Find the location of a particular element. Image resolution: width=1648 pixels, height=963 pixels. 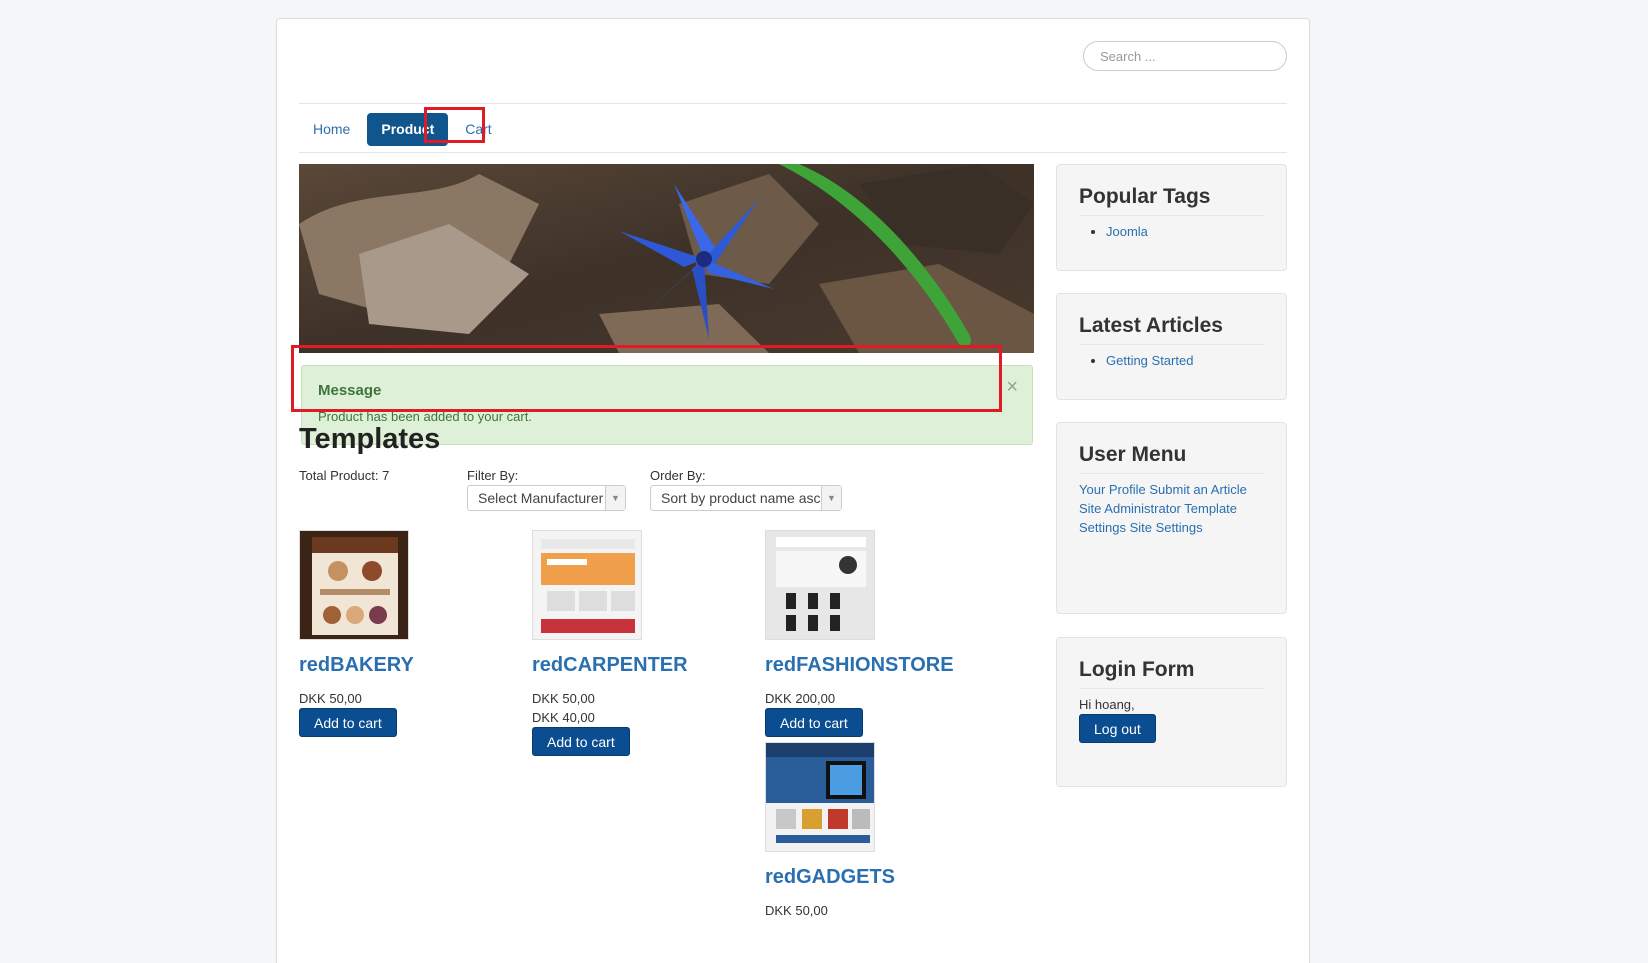

order-select: Sort by product name asc ▼ is located at coordinates (746, 498).